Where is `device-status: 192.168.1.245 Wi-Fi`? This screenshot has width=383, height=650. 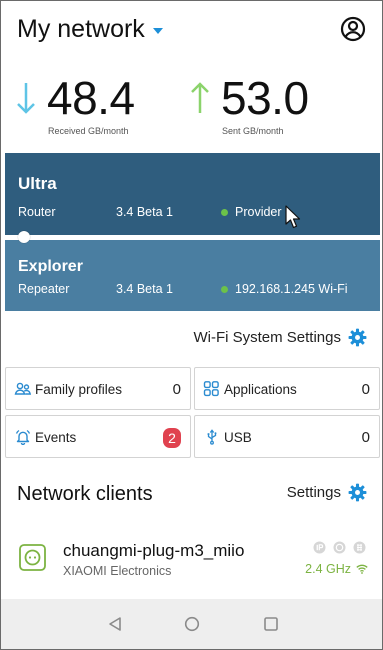
device-status: 192.168.1.245 Wi-Fi is located at coordinates (284, 289).